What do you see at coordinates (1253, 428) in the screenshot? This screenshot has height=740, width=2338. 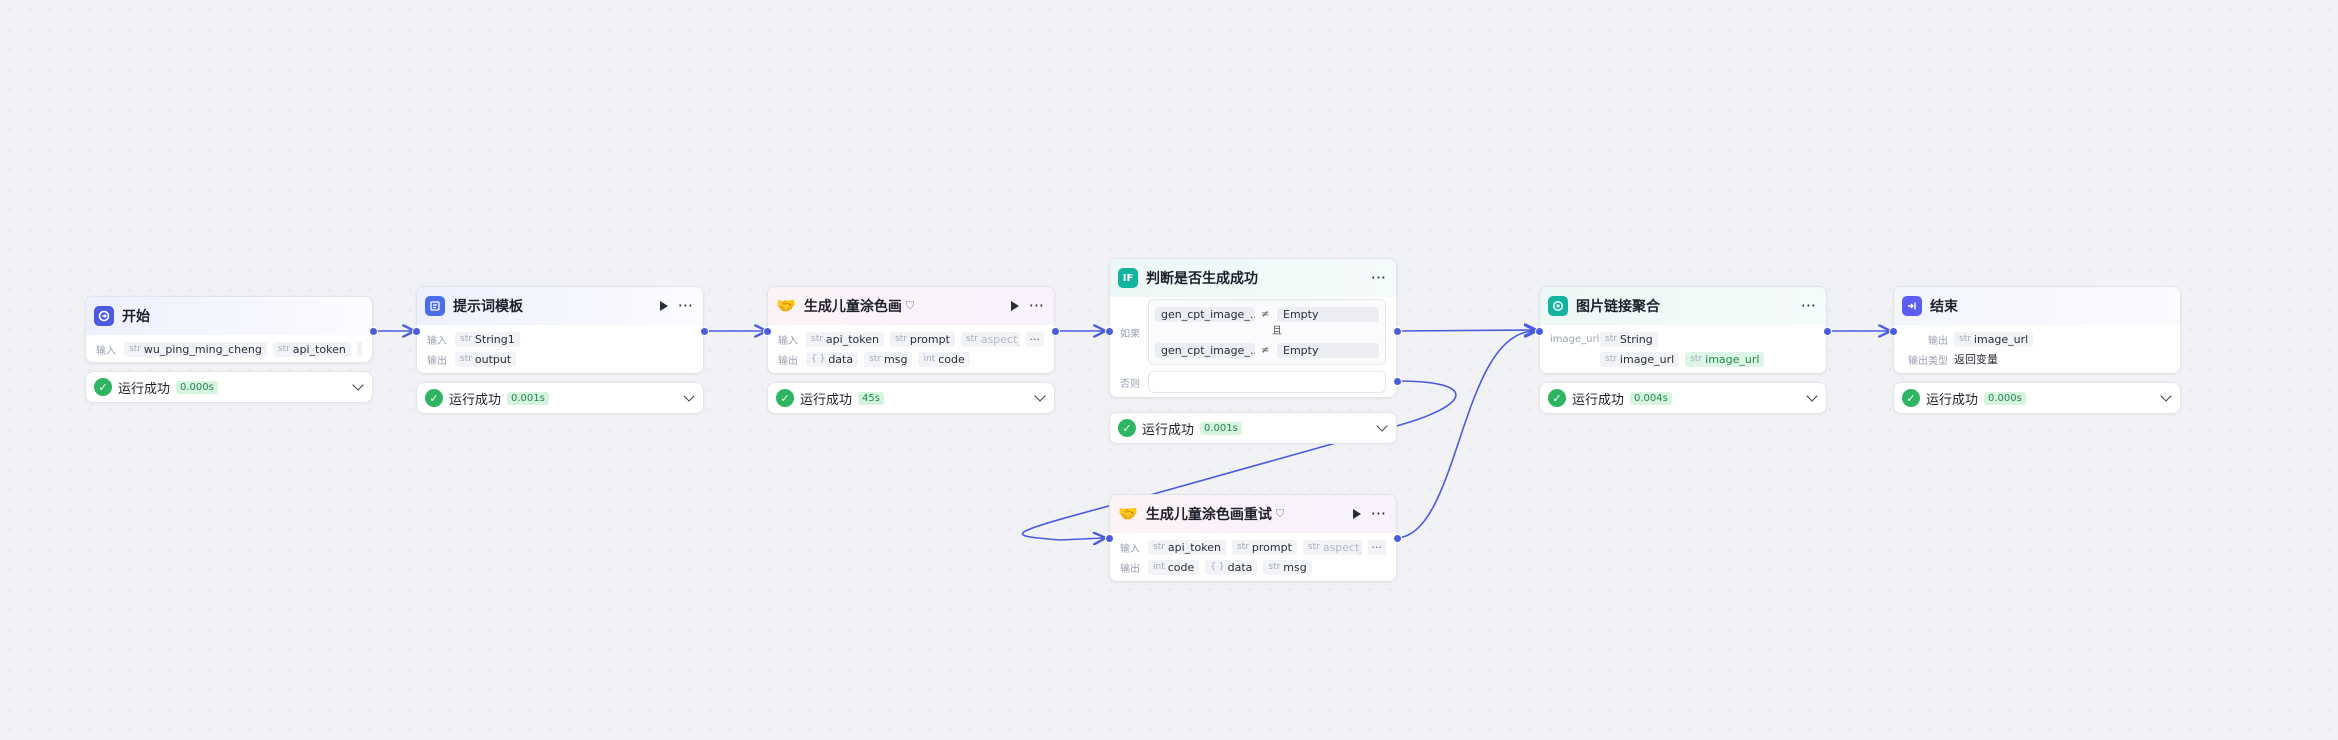 I see `condition-status-bar: ✓ 运行成功 0.001s` at bounding box center [1253, 428].